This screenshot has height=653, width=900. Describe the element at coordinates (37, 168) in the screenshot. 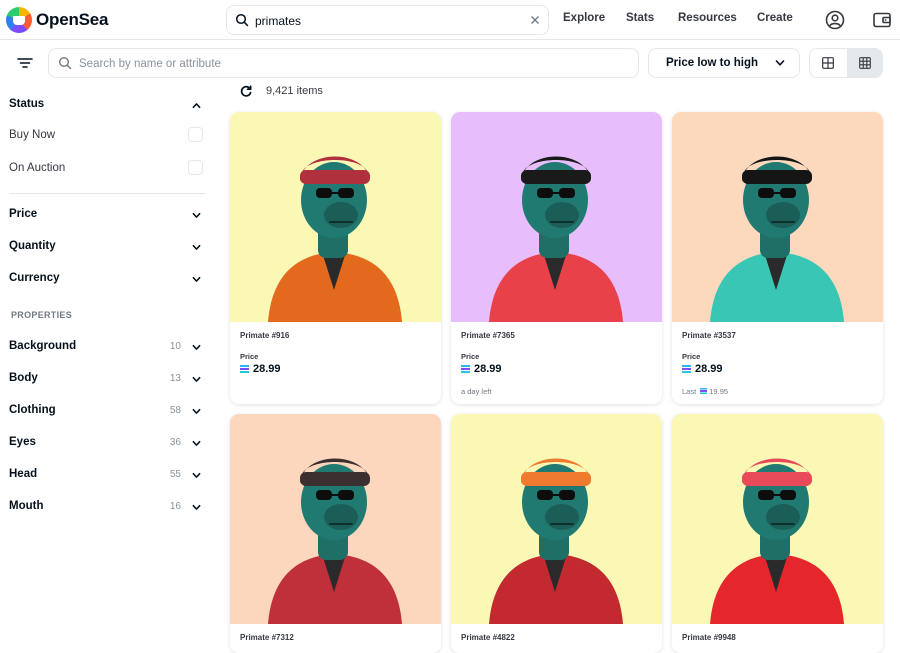

I see `status-option-label: On Auction` at that location.